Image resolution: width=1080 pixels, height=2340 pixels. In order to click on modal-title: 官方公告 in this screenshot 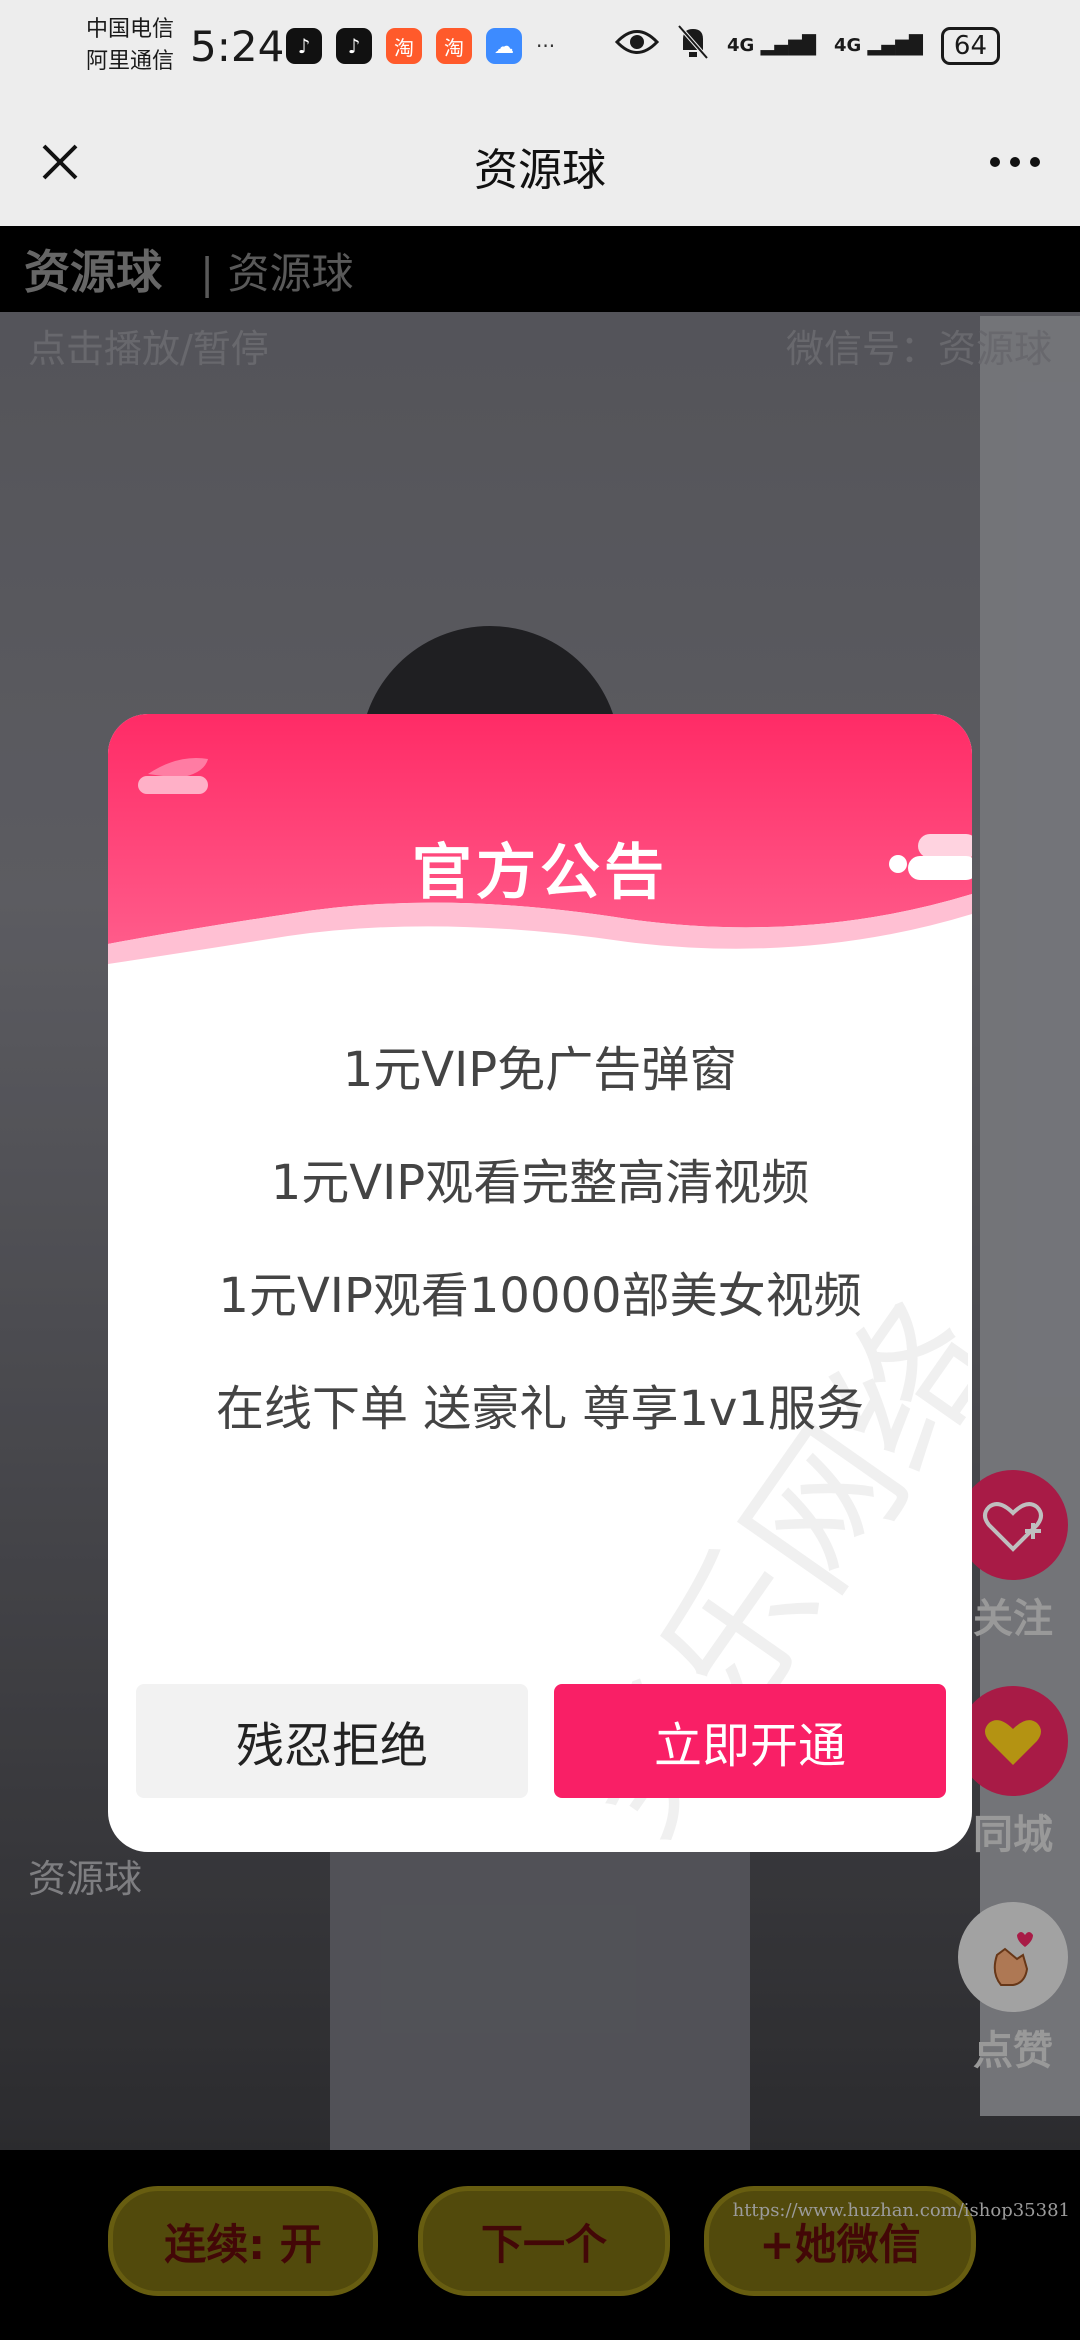, I will do `click(540, 873)`.